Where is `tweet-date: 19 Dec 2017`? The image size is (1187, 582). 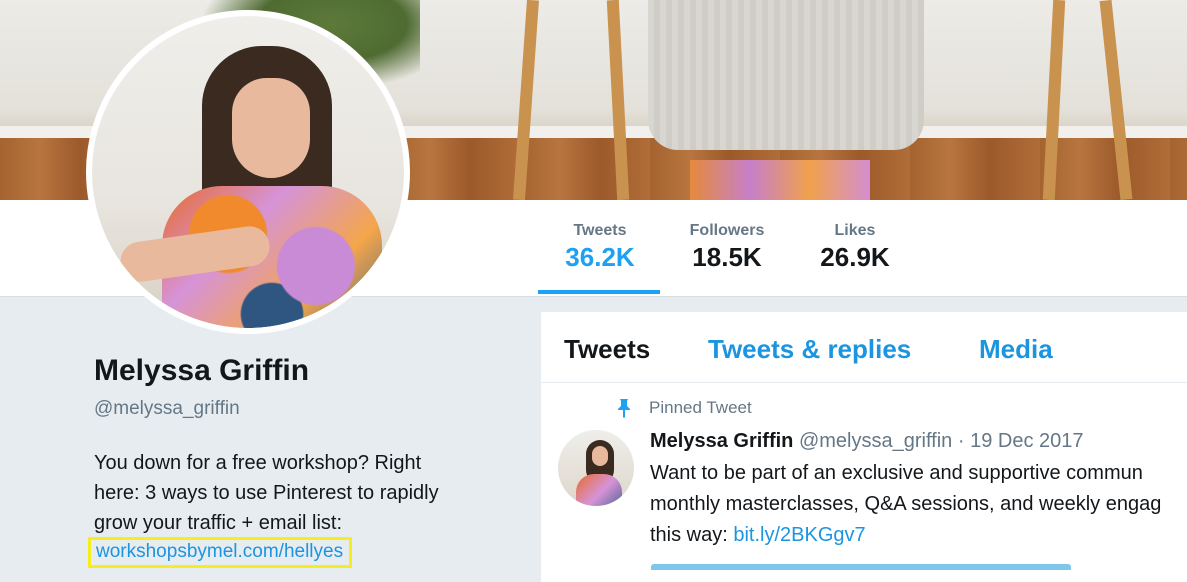
tweet-date: 19 Dec 2017 is located at coordinates (1026, 441).